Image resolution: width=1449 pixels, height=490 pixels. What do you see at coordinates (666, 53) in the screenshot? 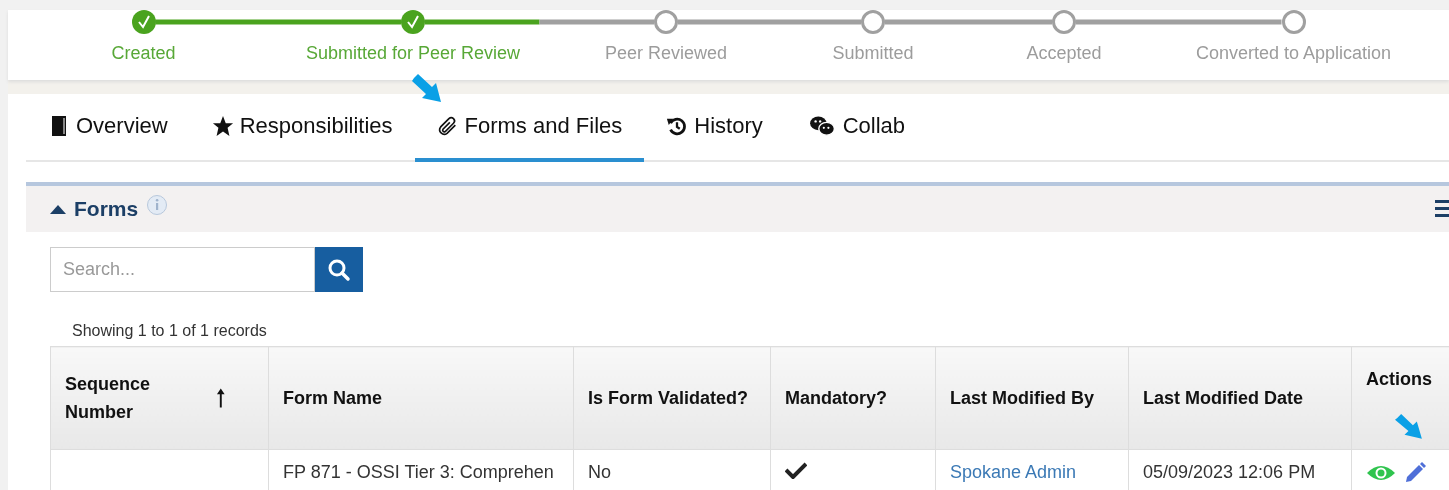
I see `step-label: Peer Reviewed` at bounding box center [666, 53].